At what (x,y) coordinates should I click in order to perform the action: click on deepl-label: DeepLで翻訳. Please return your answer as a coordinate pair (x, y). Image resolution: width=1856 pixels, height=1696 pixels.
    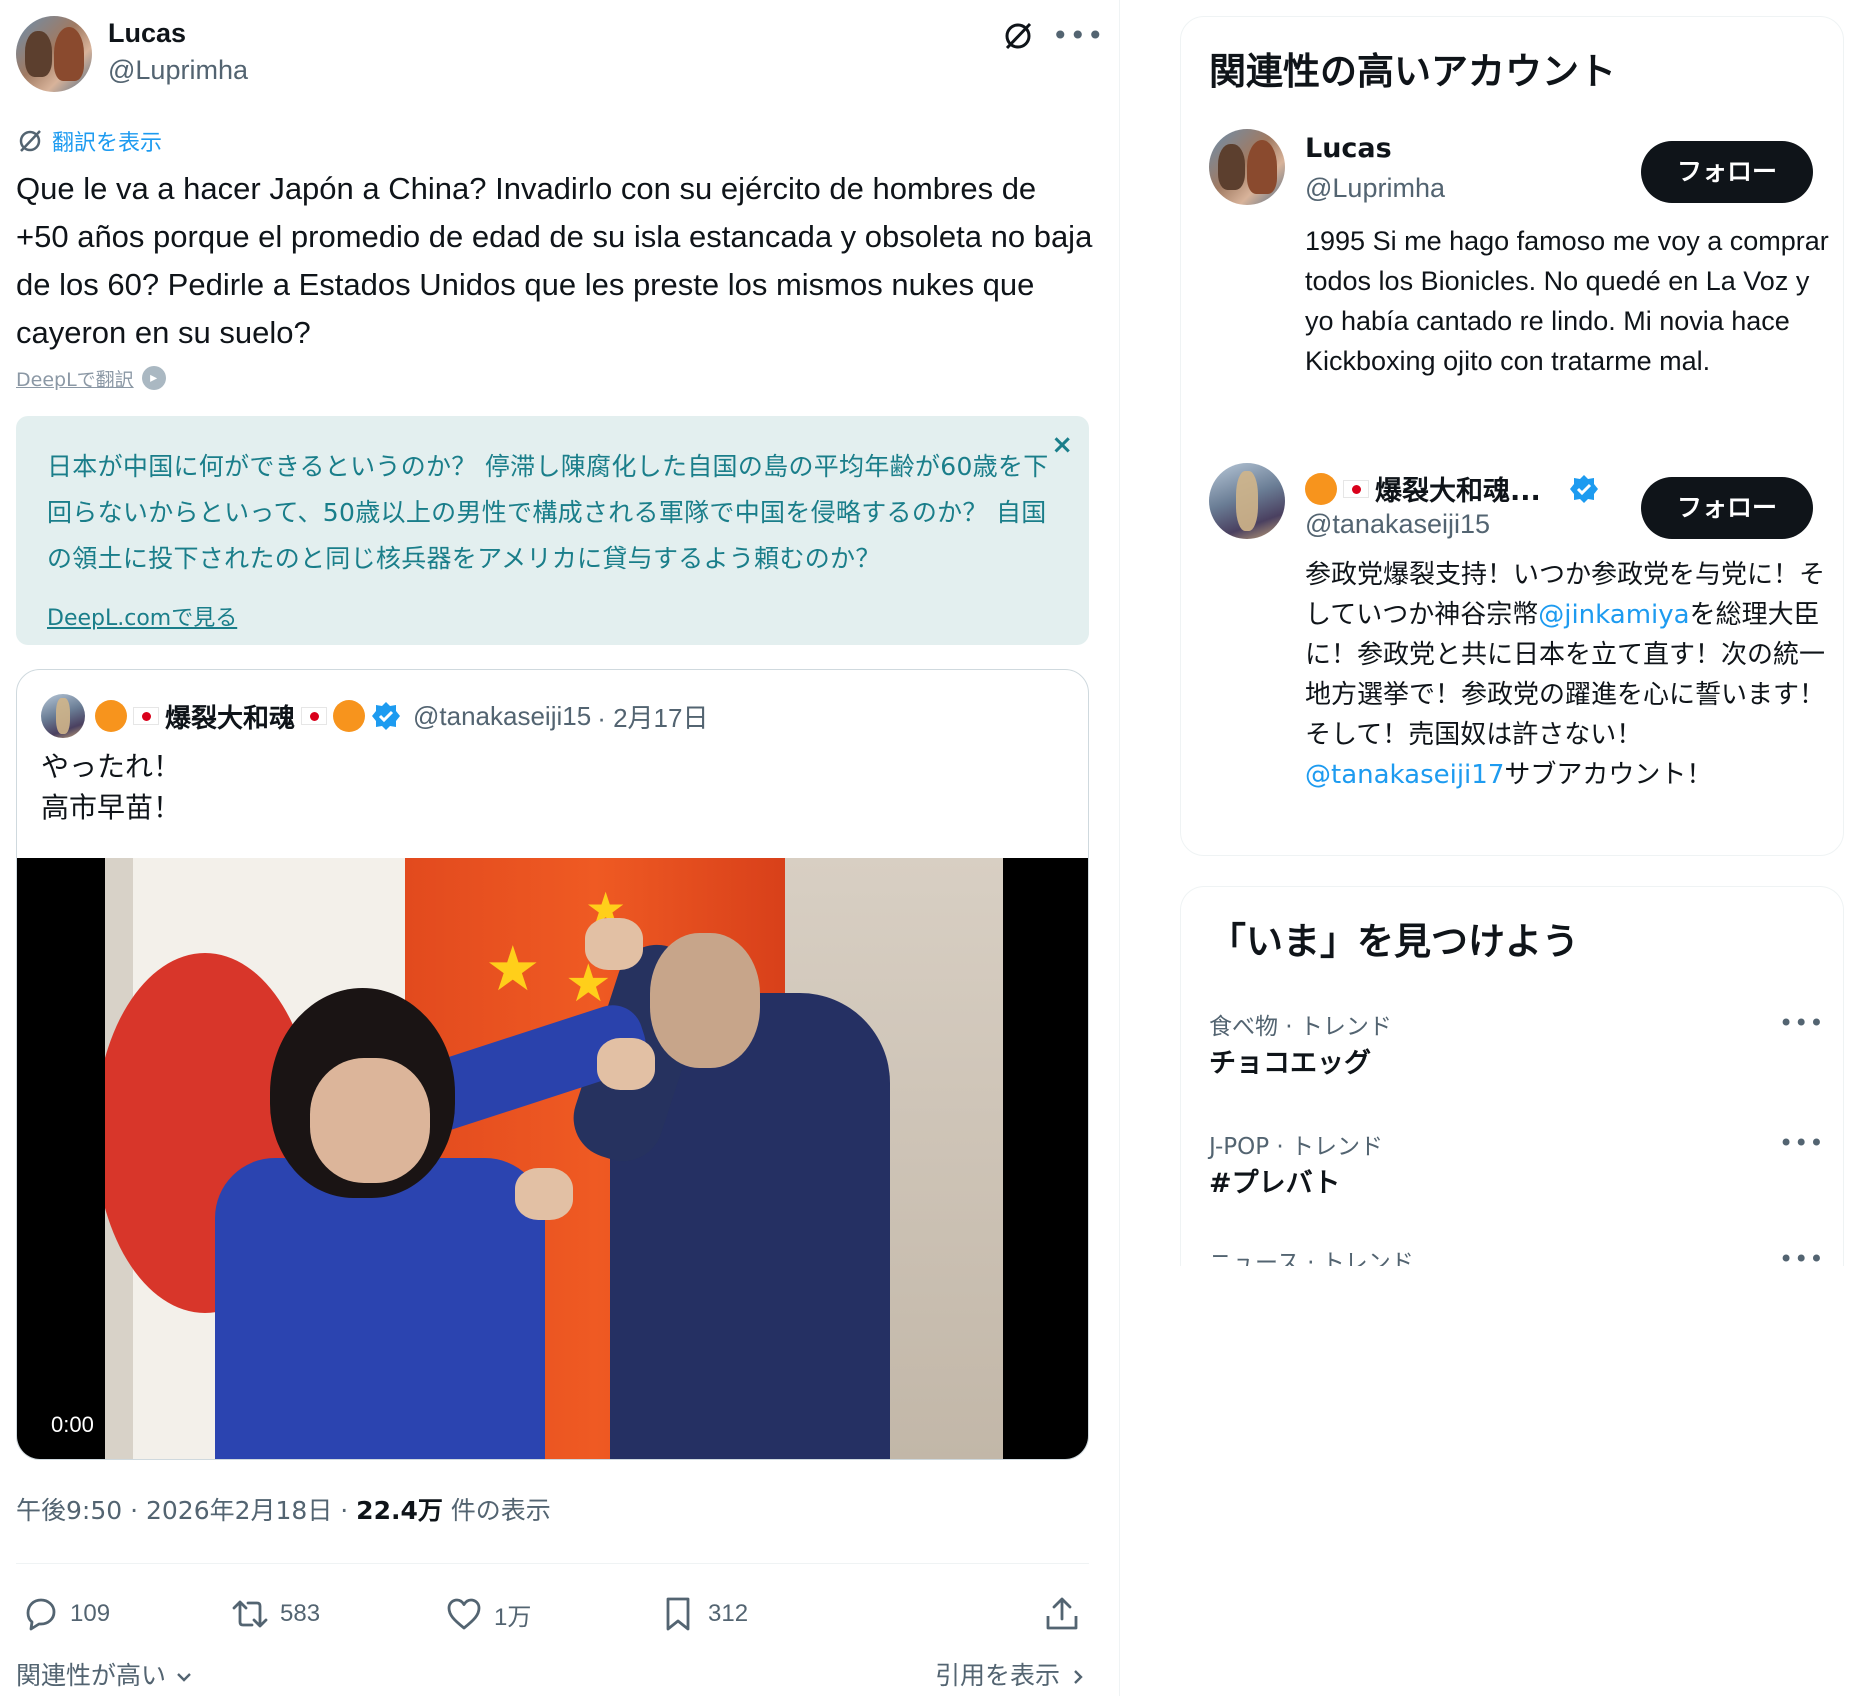
    Looking at the image, I should click on (75, 378).